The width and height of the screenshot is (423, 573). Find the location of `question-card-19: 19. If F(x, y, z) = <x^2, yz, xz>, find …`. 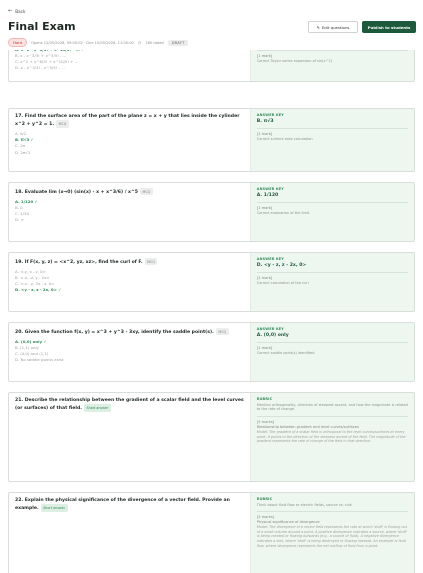

question-card-19: 19. If F(x, y, z) = <x^2, yz, xz>, find … is located at coordinates (211, 282).